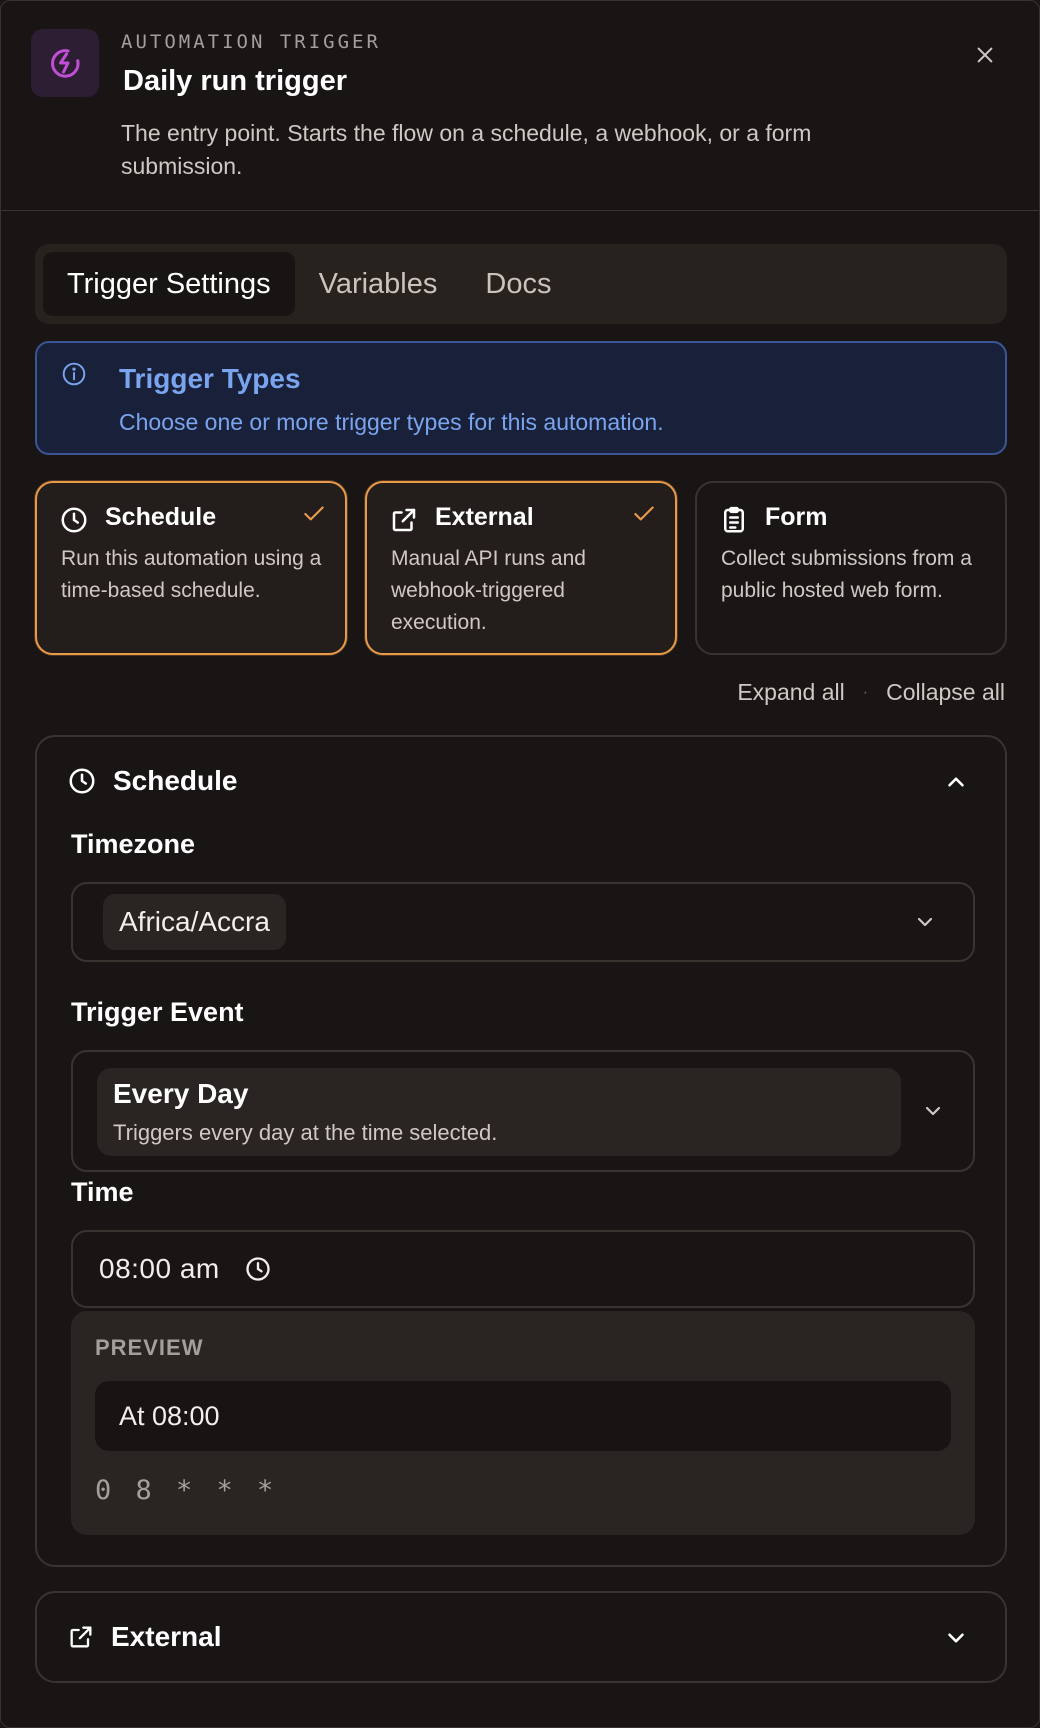 The image size is (1040, 1728). Describe the element at coordinates (102, 1192) in the screenshot. I see `time-label: Time` at that location.